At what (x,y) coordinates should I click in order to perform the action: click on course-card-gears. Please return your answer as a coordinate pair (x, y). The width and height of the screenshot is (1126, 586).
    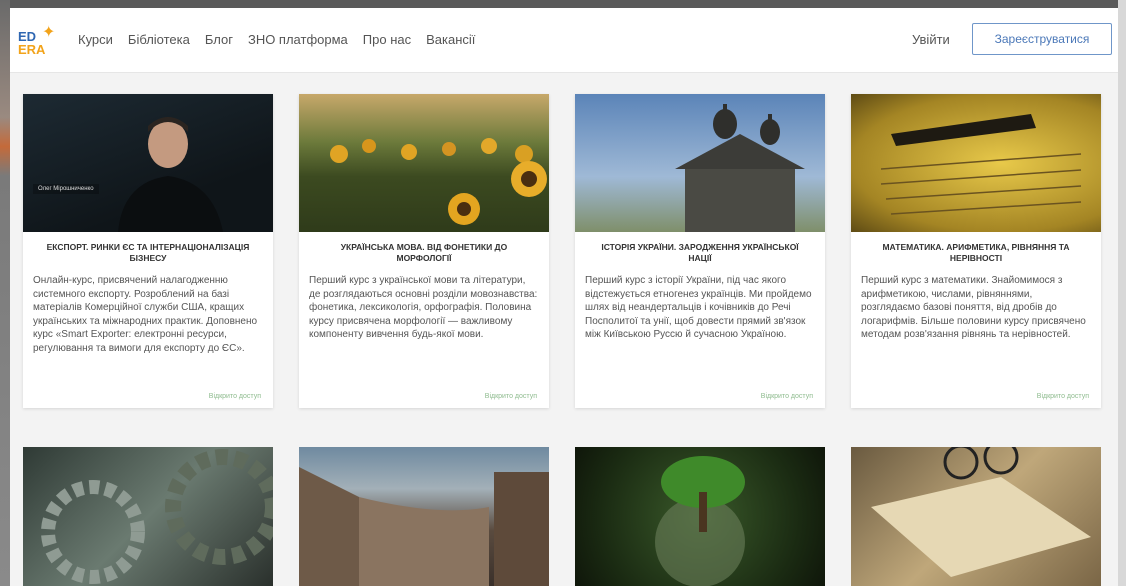
    Looking at the image, I should click on (148, 516).